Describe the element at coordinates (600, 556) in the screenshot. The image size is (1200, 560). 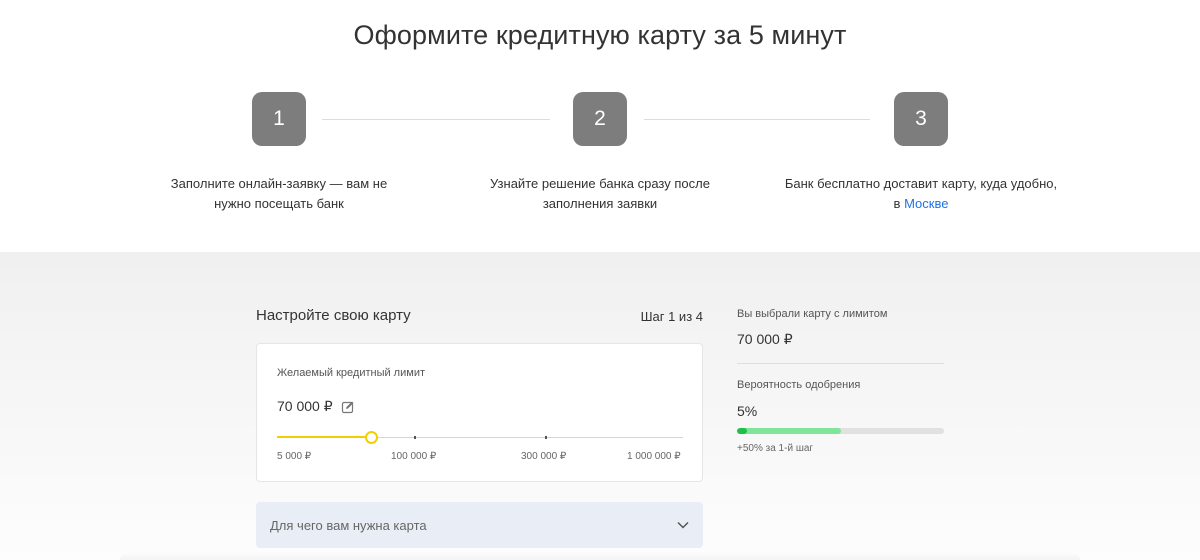
I see `bottom-shadow` at that location.